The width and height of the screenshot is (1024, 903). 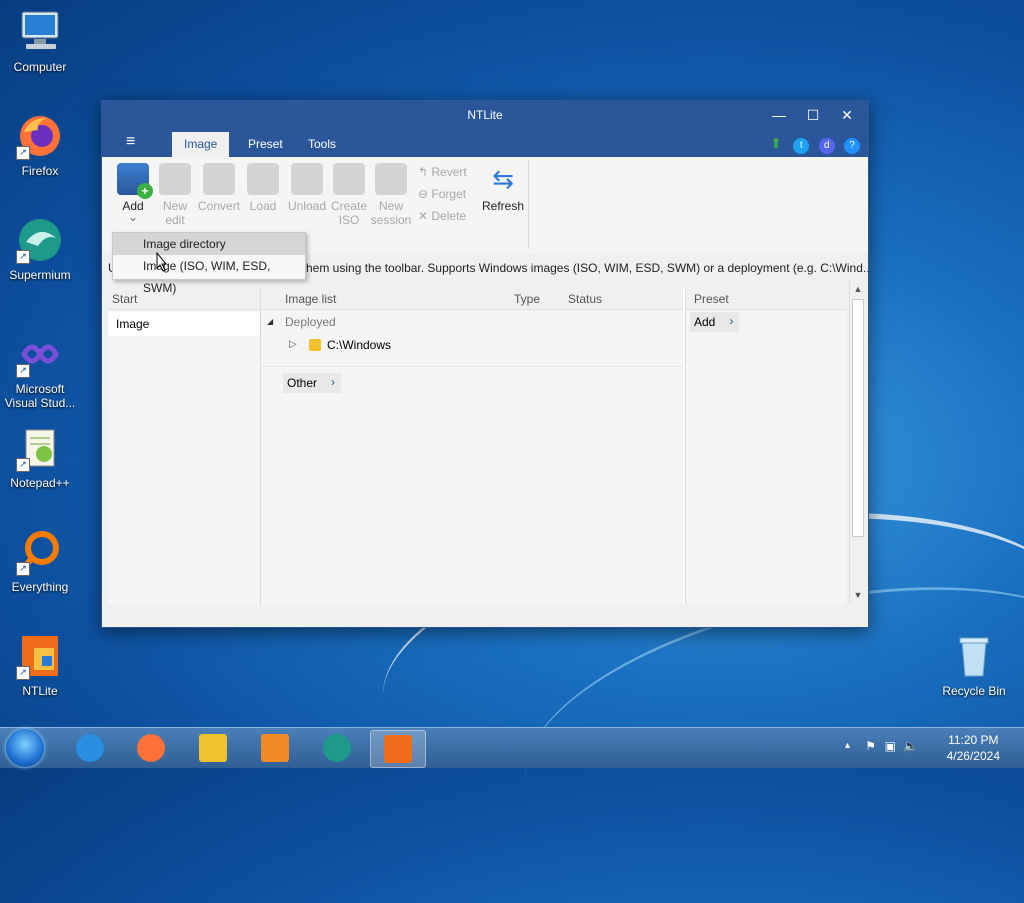 I want to click on menu-item-image-file: Image (ISO, WIM, ESD, SWM), so click(x=209, y=275).